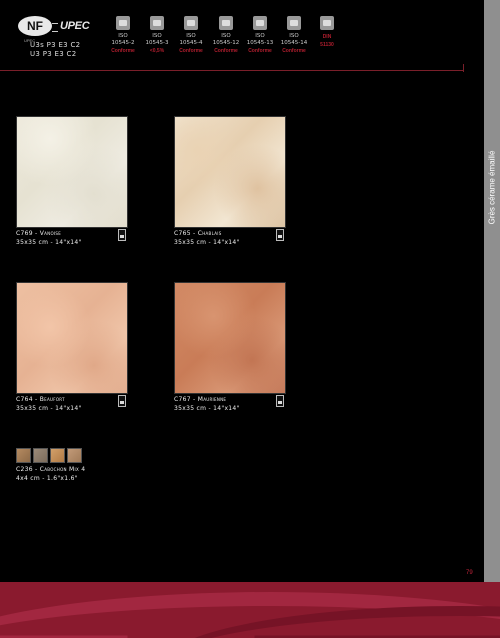 This screenshot has width=500, height=638. Describe the element at coordinates (200, 399) in the screenshot. I see `product-name: C767 - Maurienne` at that location.